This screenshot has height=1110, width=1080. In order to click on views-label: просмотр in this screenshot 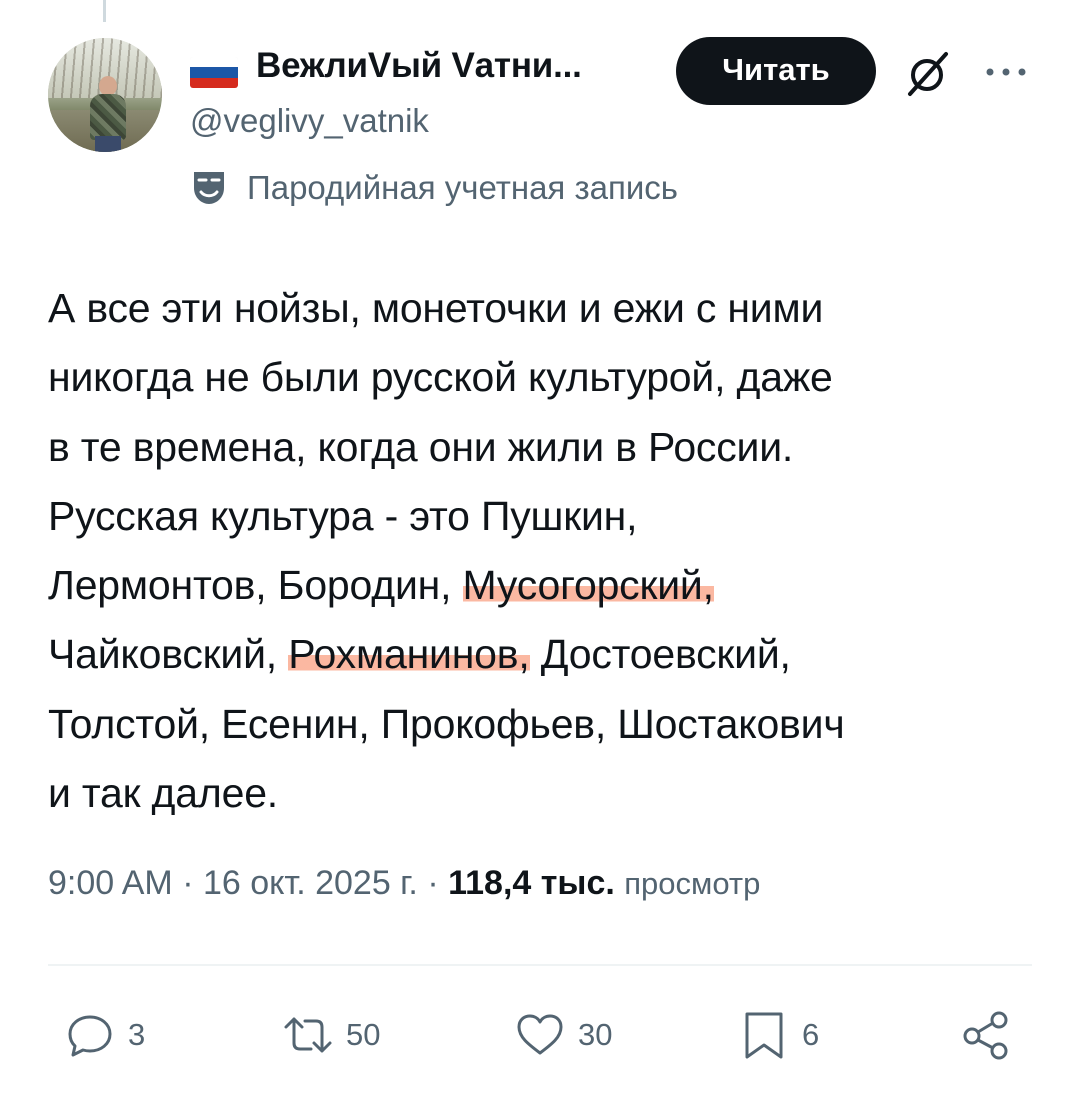, I will do `click(692, 883)`.